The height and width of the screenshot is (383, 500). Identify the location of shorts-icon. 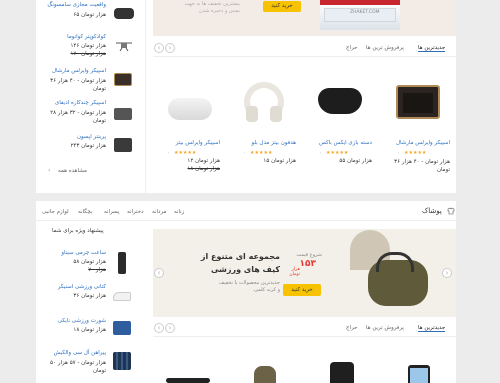
(122, 328).